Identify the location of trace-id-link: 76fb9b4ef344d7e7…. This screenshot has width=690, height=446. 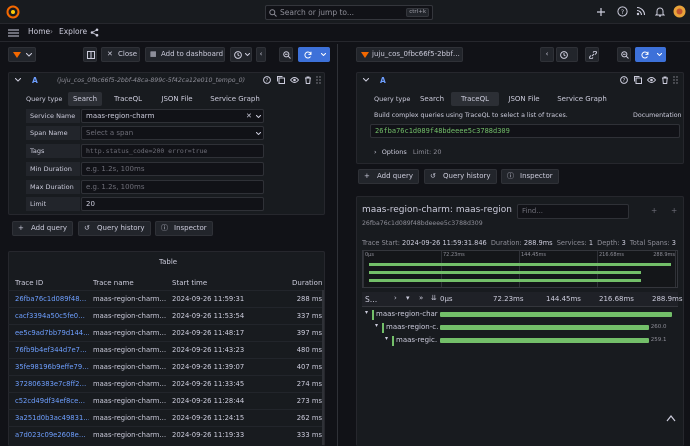
(52, 350).